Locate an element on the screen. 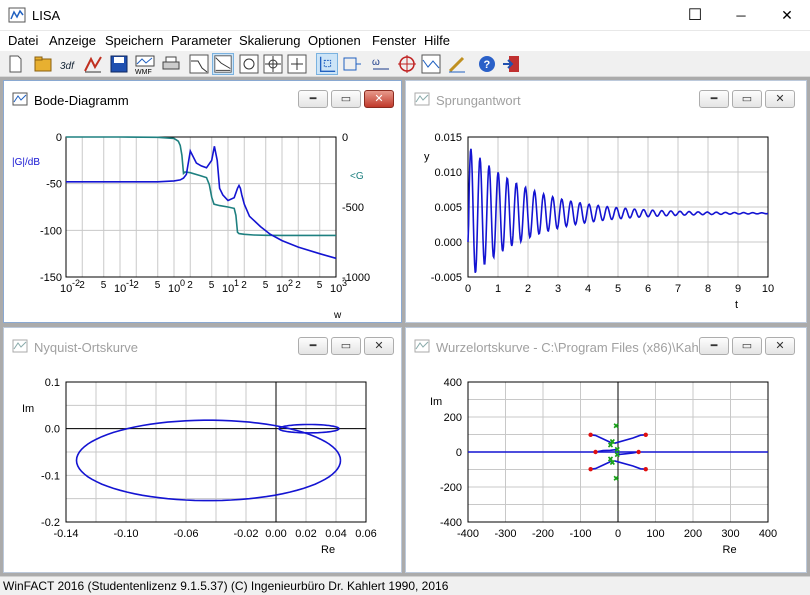 Image resolution: width=810 pixels, height=595 pixels. bode-ylabel: |G|/dB is located at coordinates (26, 162).